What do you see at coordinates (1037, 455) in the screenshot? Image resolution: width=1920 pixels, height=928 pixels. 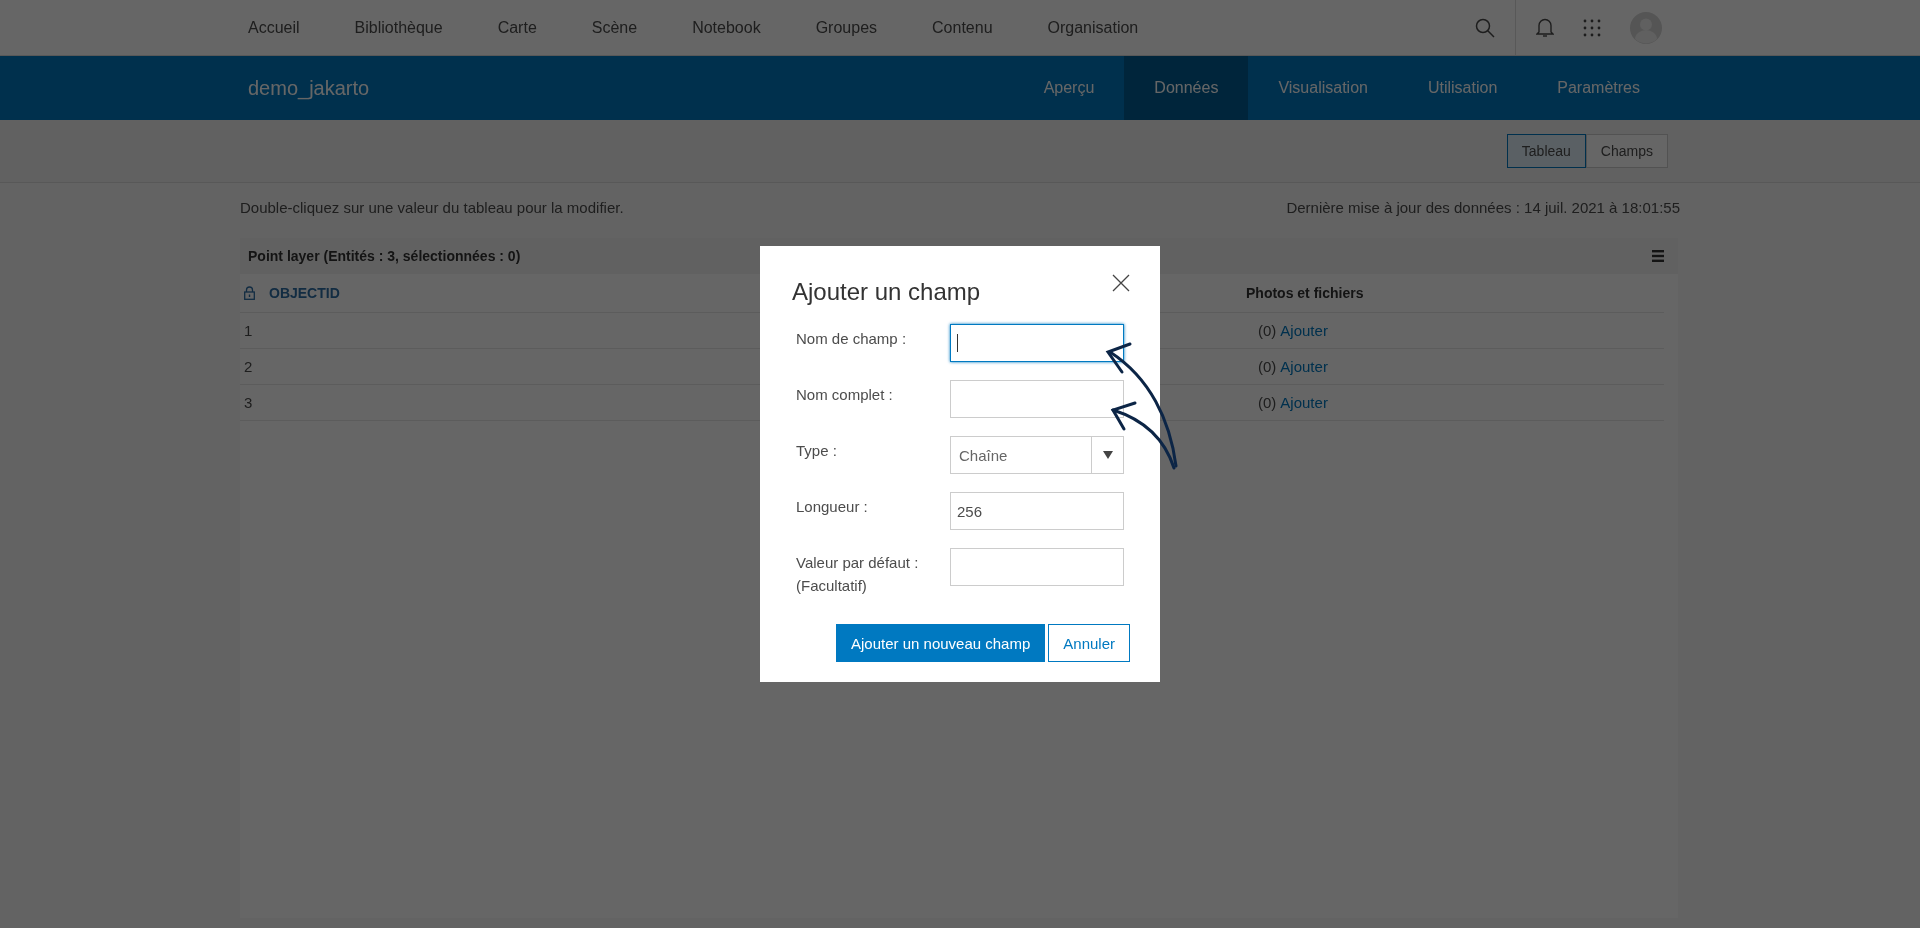 I see `type-dropdown: Chaîne` at bounding box center [1037, 455].